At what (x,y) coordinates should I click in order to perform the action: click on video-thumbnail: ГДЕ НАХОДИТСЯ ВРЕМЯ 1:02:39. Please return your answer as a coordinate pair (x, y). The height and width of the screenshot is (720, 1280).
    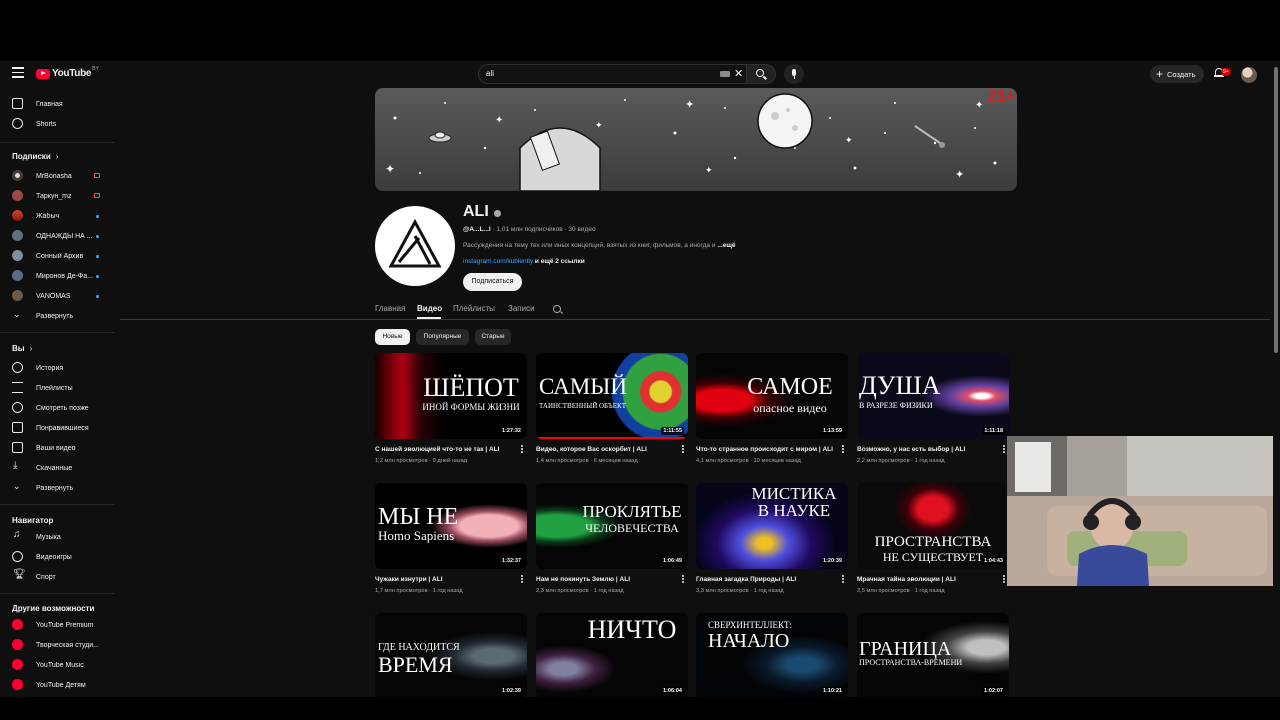
    Looking at the image, I should click on (451, 655).